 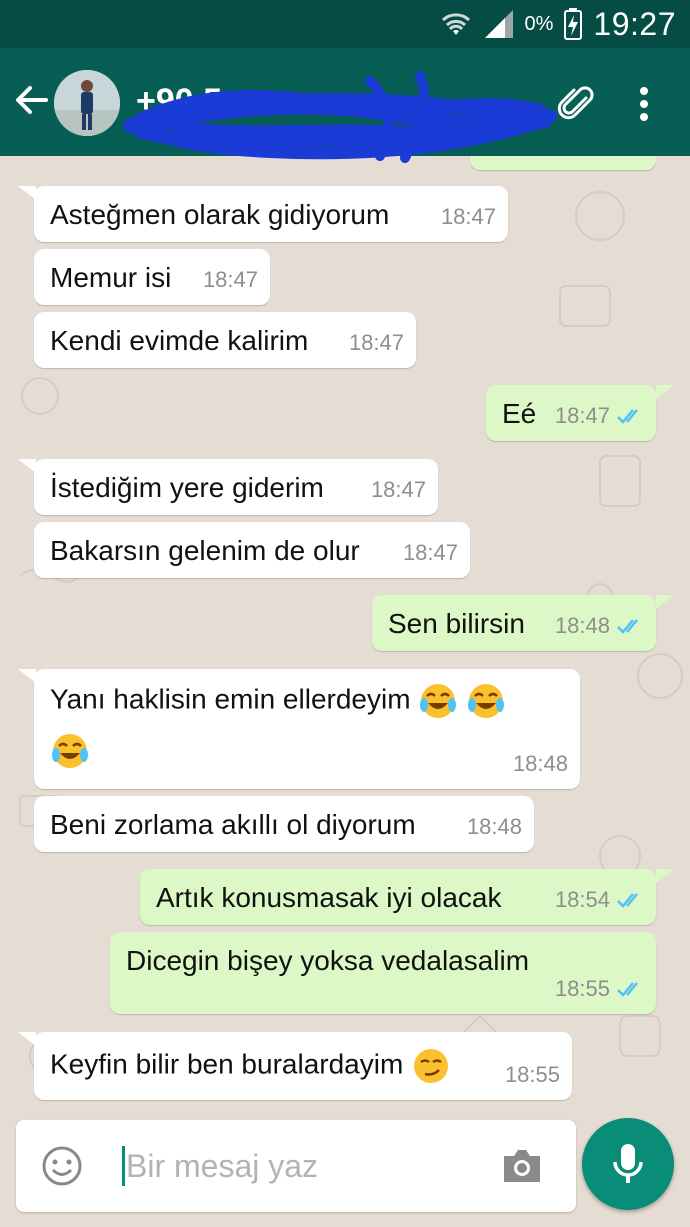 I want to click on message-bubble-incoming: Memur isi 18:47, so click(x=152, y=277).